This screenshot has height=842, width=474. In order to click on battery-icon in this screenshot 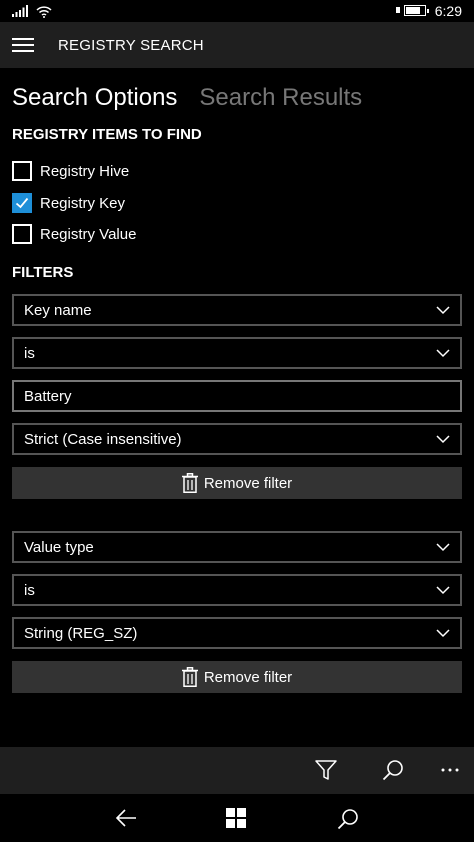, I will do `click(416, 10)`.